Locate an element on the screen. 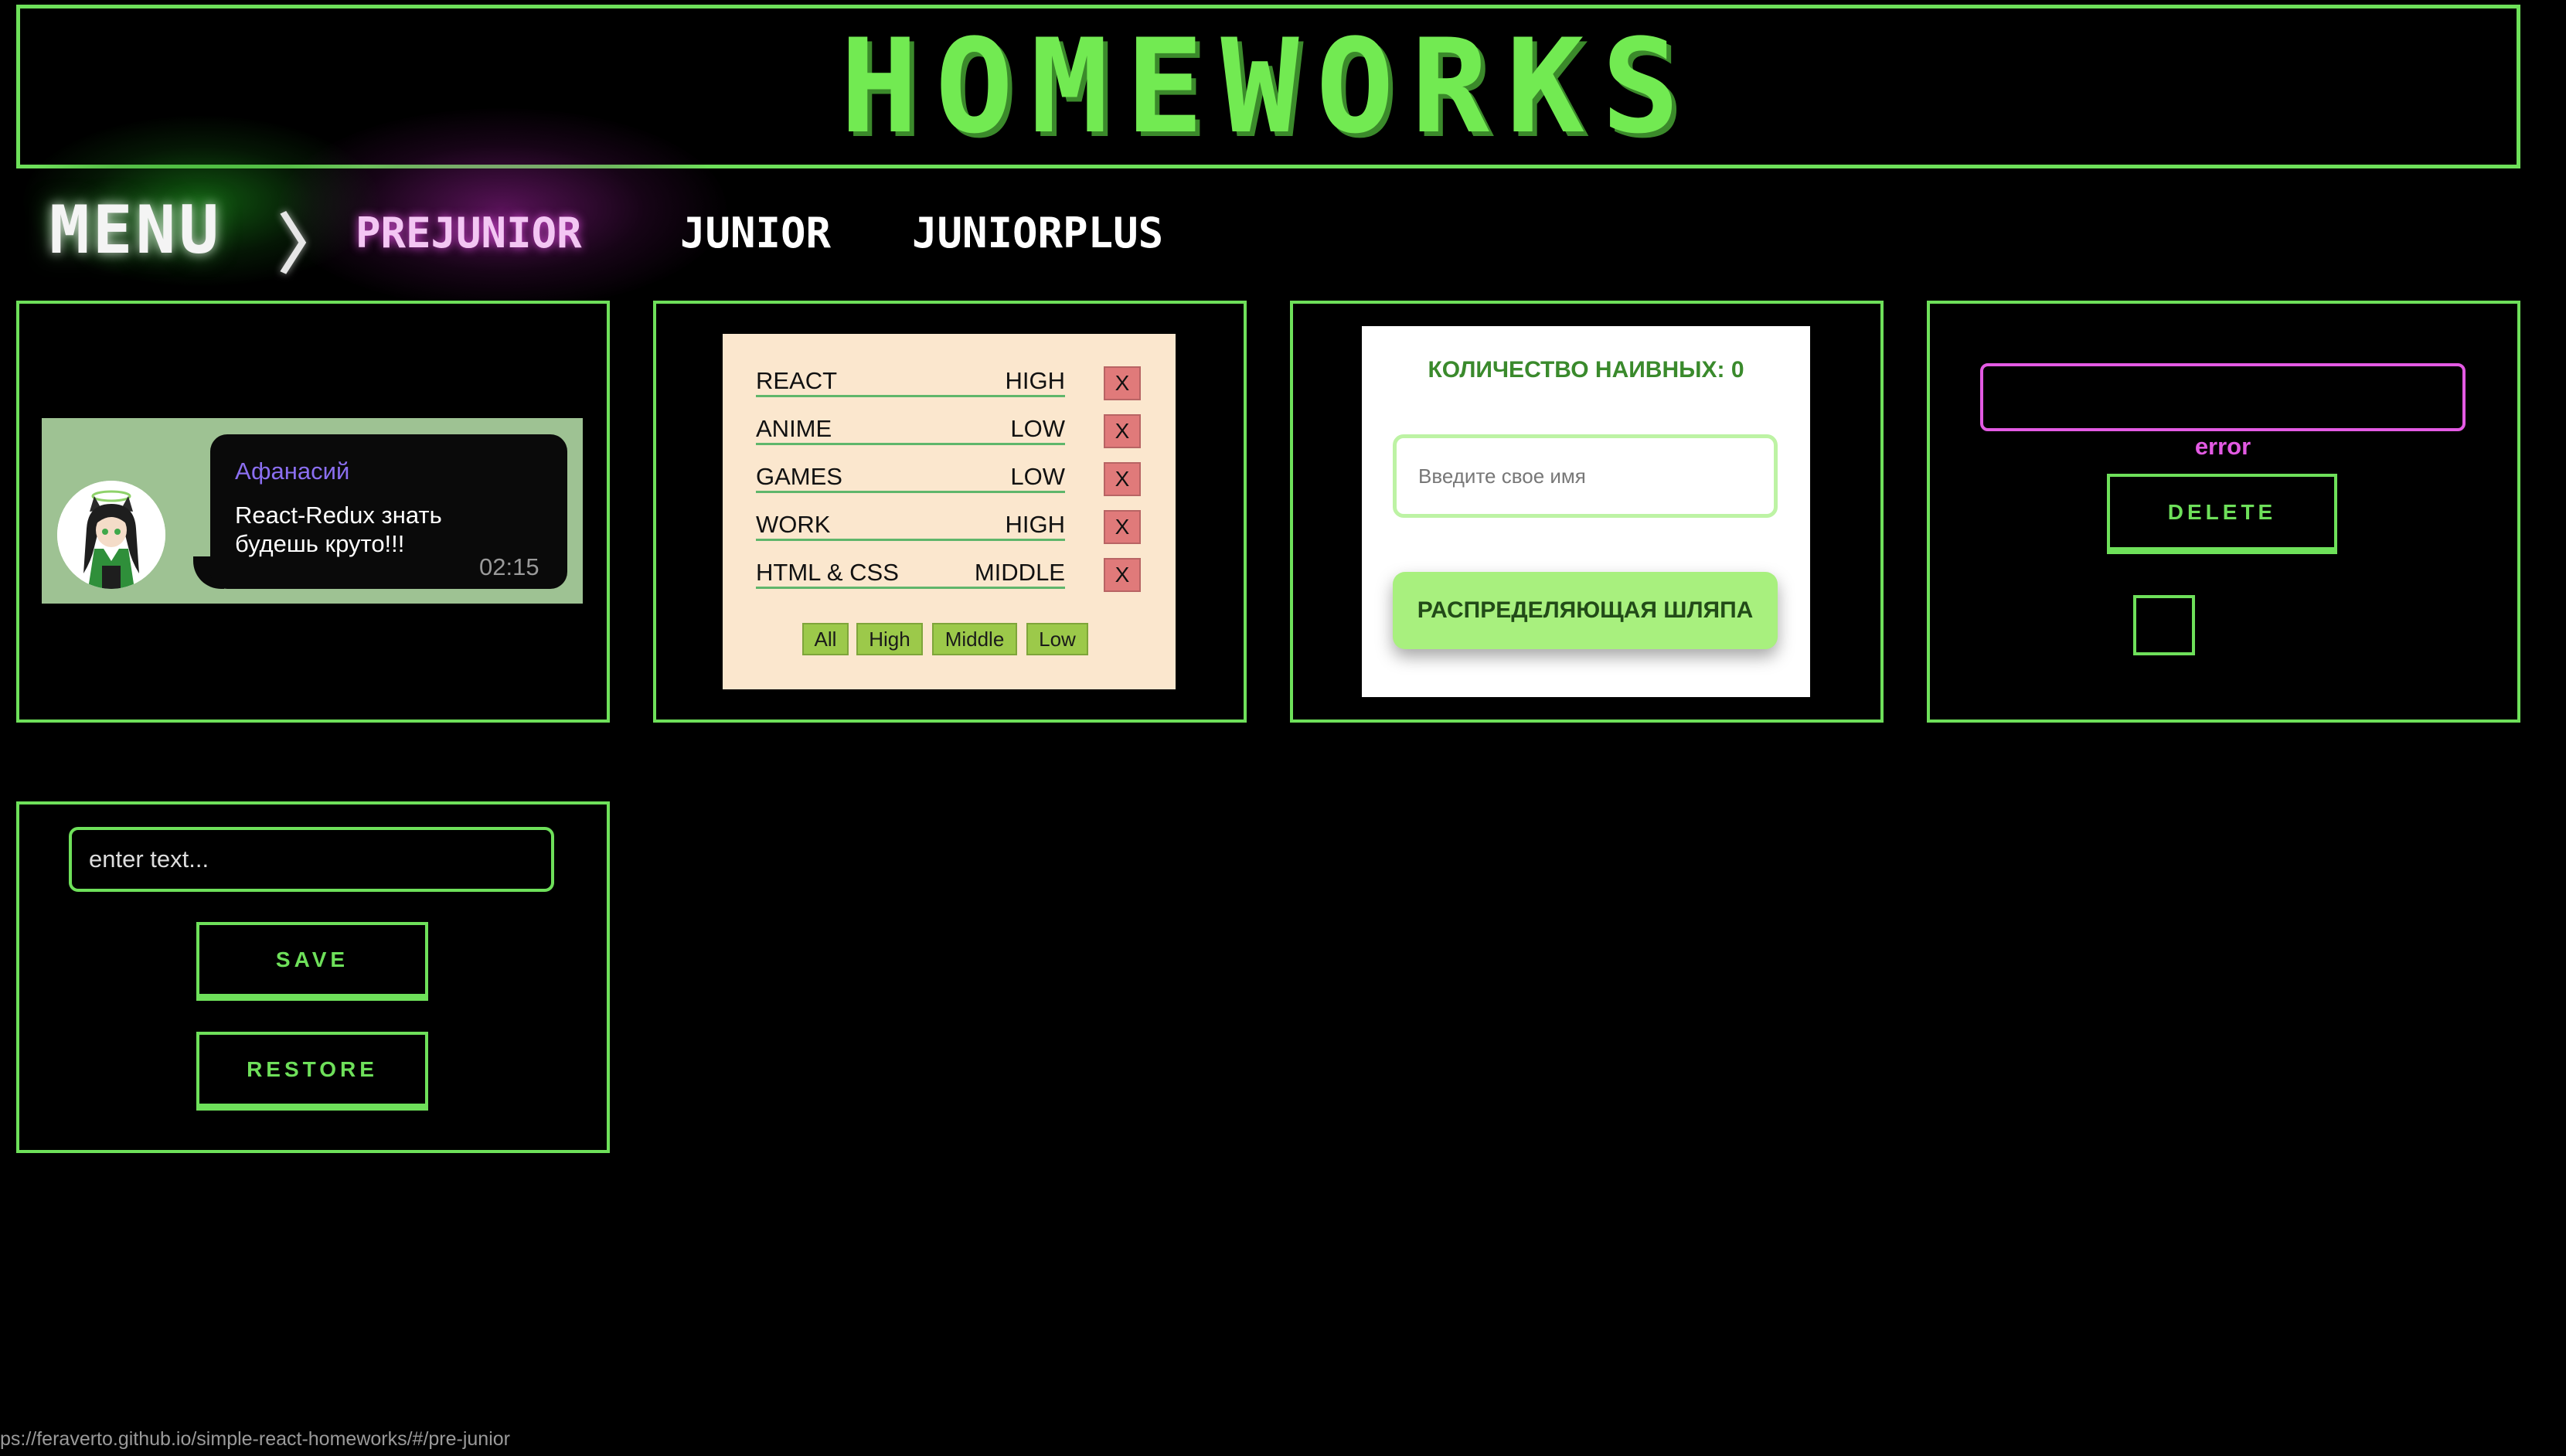  text-input is located at coordinates (311, 860).